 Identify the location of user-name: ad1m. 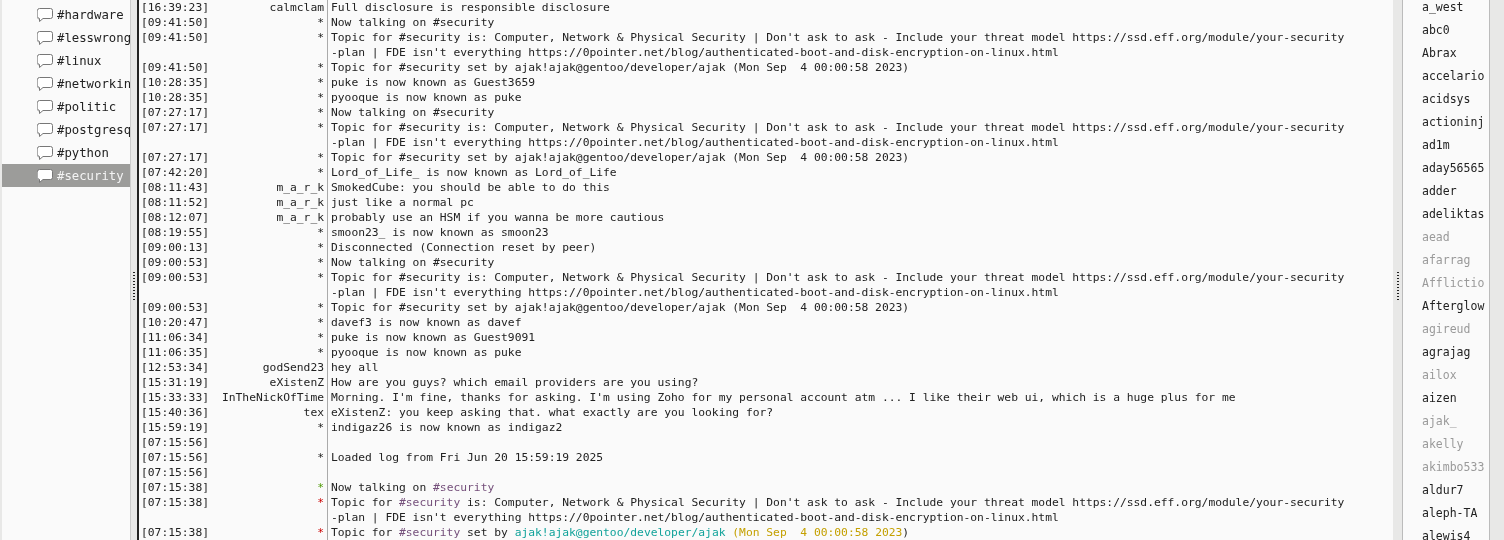
(1436, 145).